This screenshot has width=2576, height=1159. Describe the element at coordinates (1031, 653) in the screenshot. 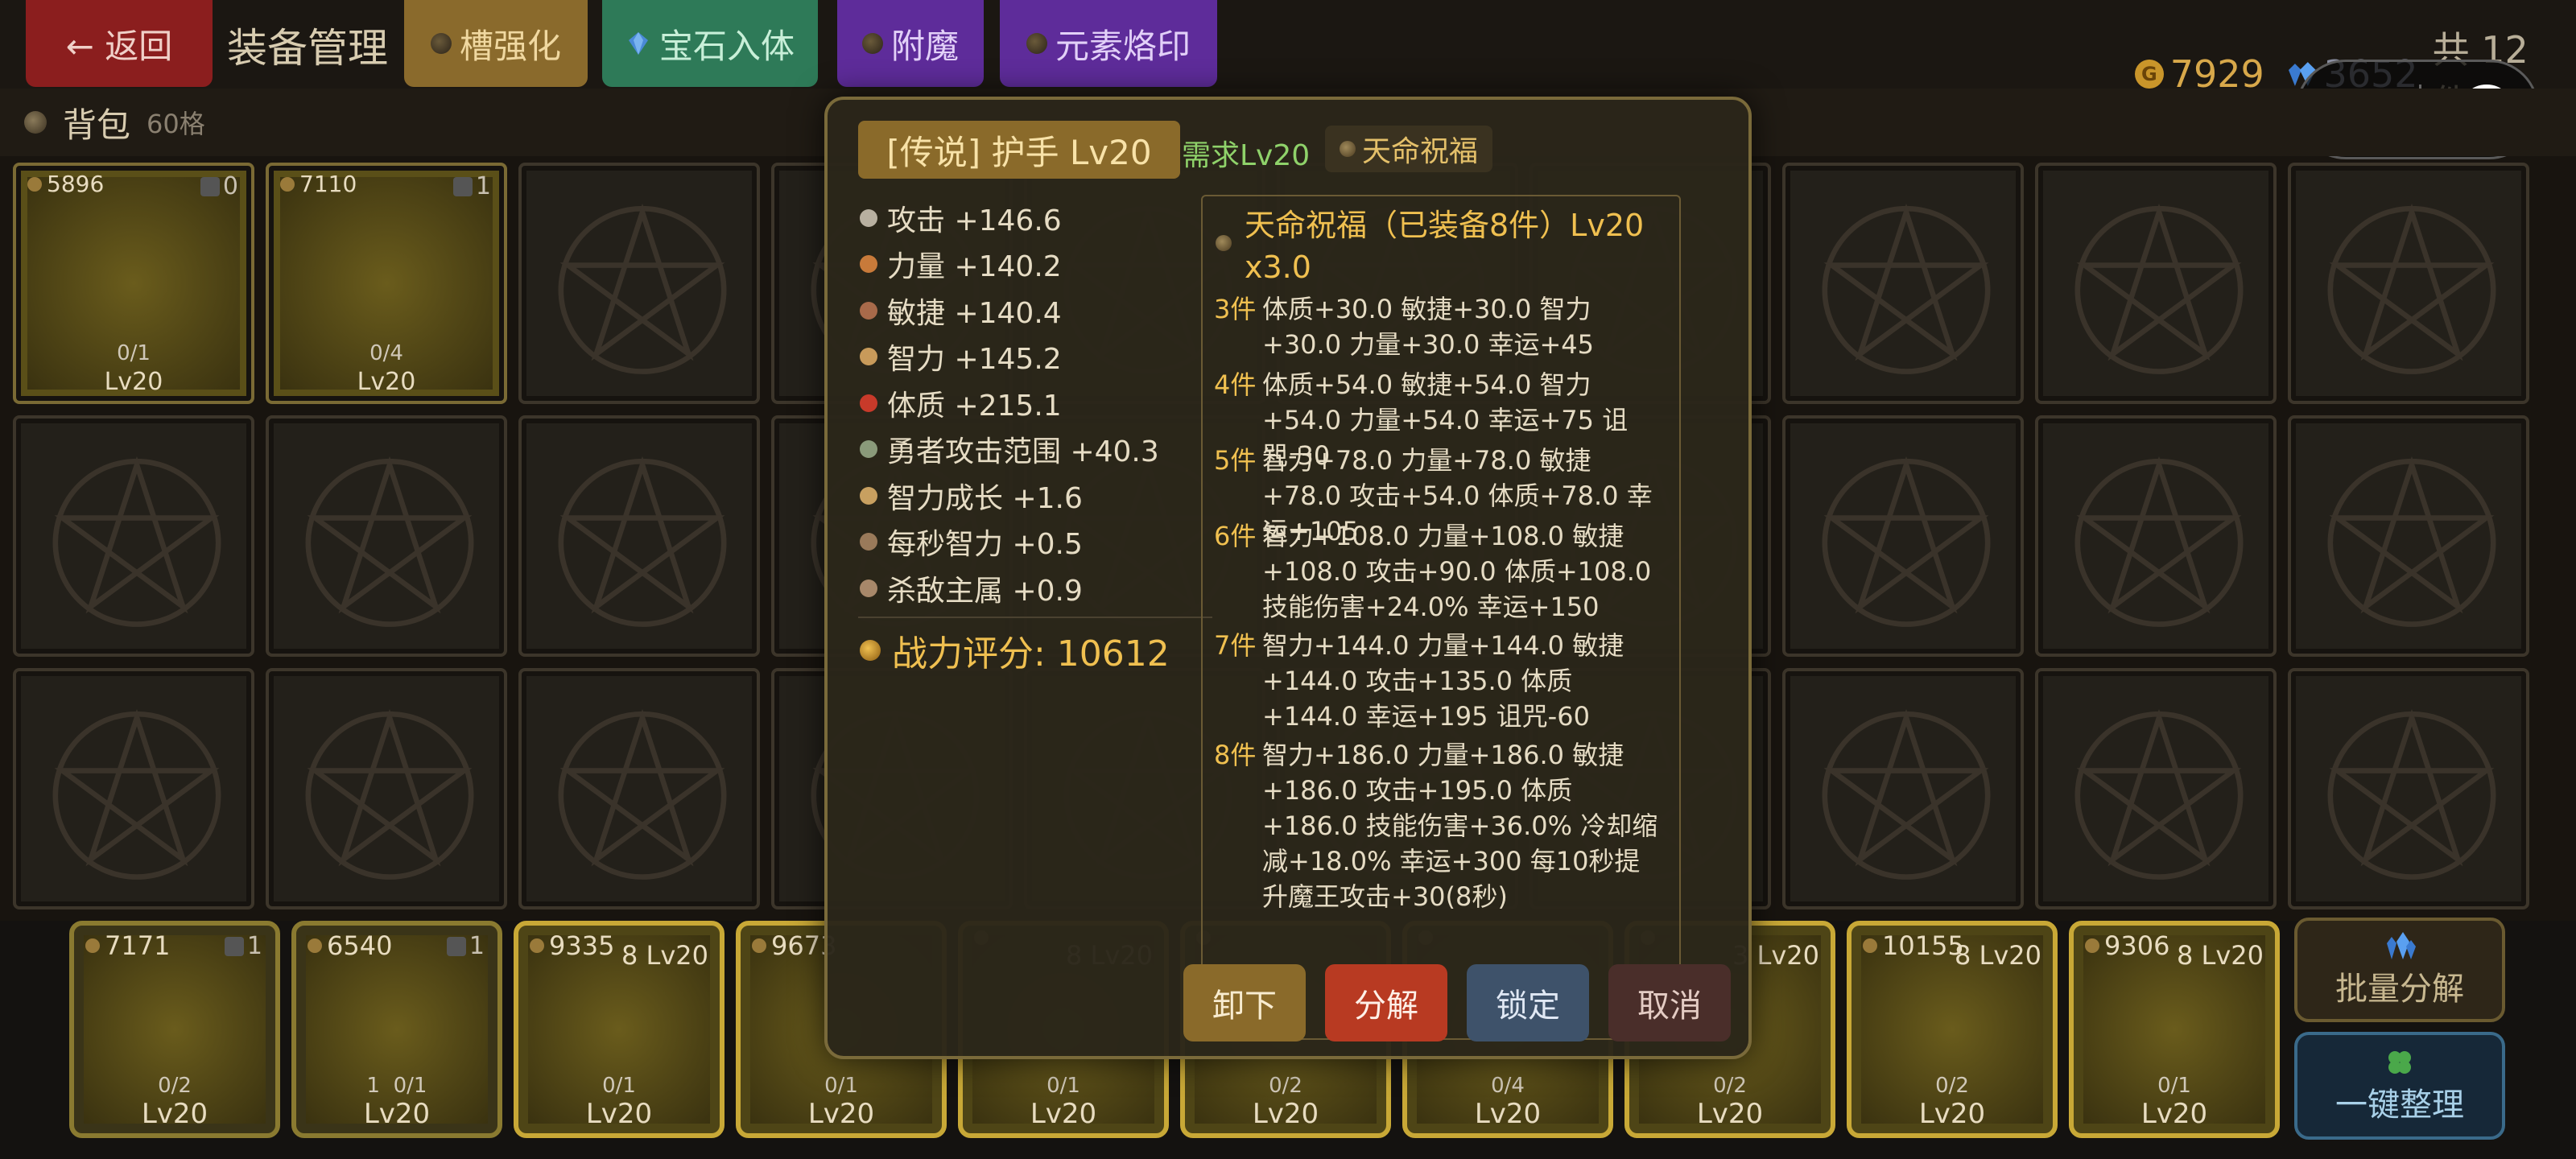

I see `combat-score-value: 战力评分: 10612` at that location.